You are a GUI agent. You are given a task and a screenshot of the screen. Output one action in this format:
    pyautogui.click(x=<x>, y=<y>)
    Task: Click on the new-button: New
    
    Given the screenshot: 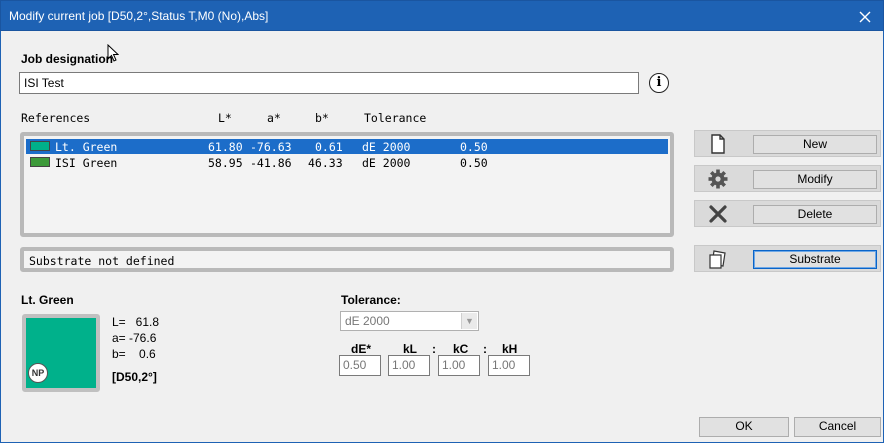 What is the action you would take?
    pyautogui.click(x=815, y=144)
    